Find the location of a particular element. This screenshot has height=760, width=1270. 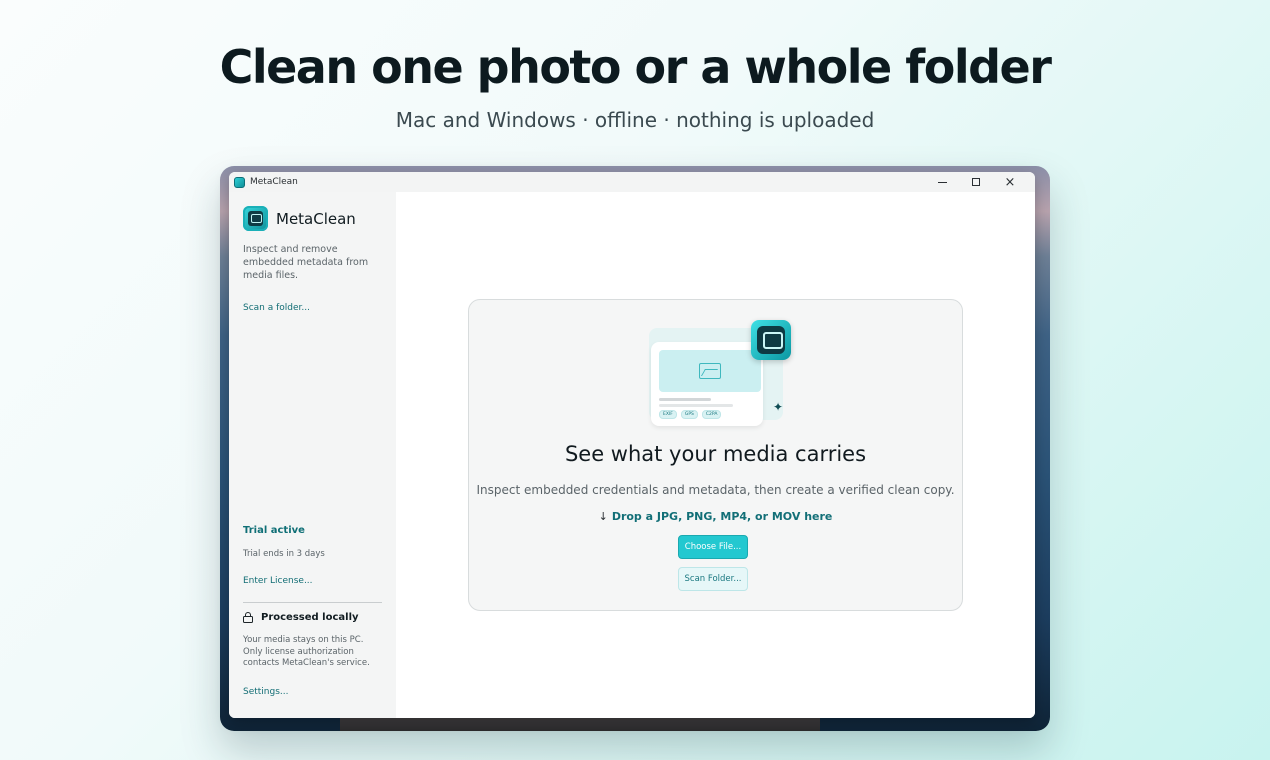

minimize-button is located at coordinates (942, 182).